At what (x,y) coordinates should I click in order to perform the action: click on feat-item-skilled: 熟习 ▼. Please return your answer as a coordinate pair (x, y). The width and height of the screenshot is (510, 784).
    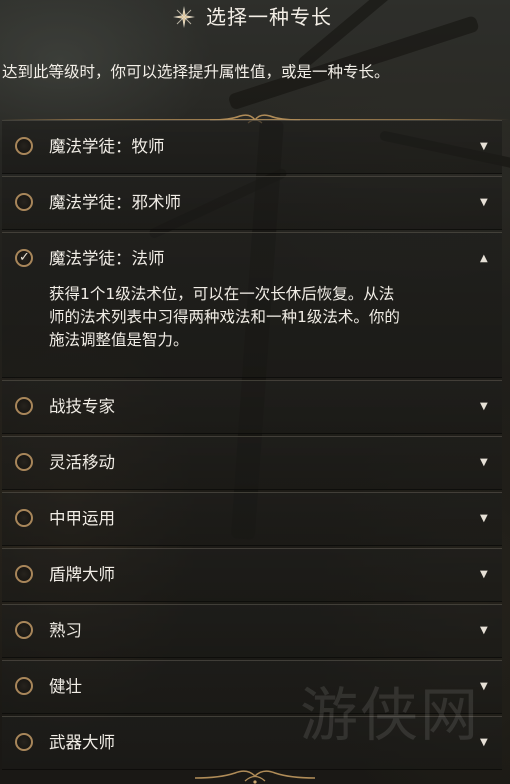
    Looking at the image, I should click on (252, 631).